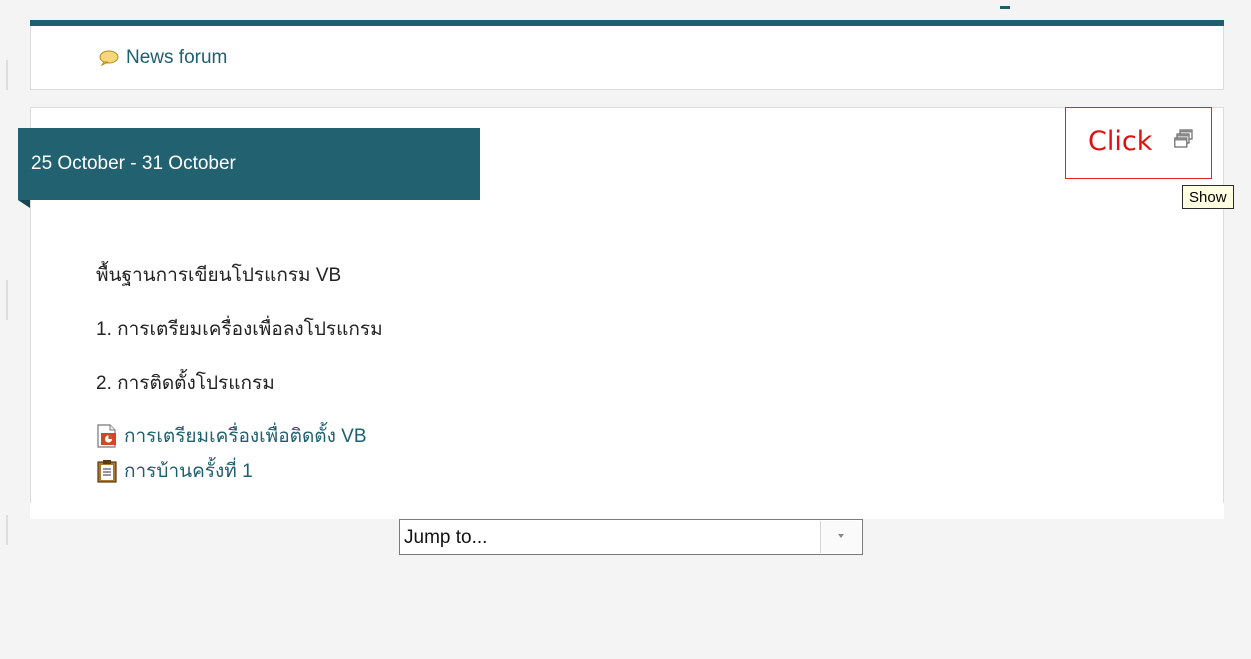 This screenshot has width=1251, height=659. I want to click on banner-fold, so click(24, 204).